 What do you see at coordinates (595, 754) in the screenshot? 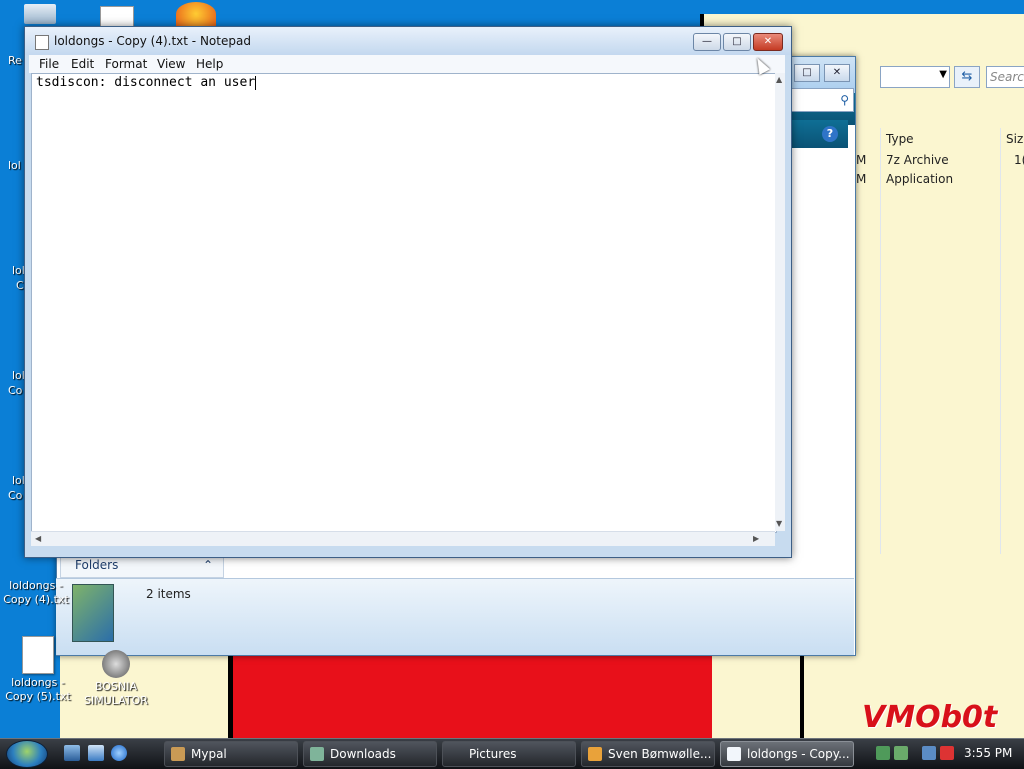
I see `fox-icon` at bounding box center [595, 754].